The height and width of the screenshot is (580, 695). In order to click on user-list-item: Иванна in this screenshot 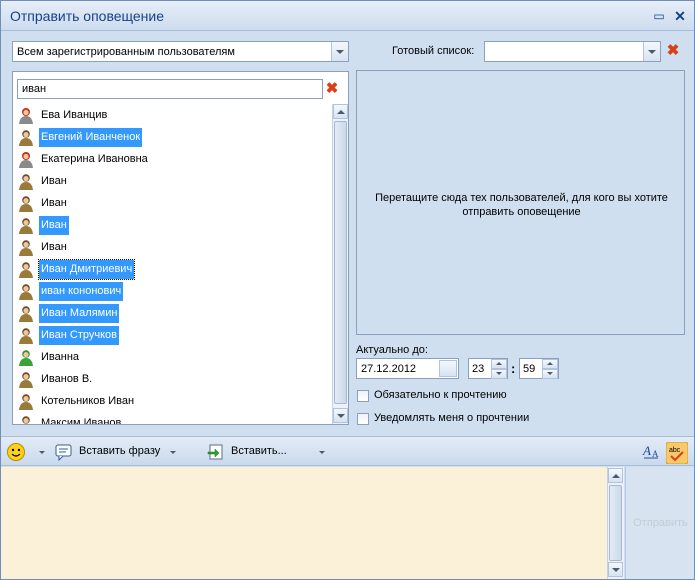, I will do `click(171, 357)`.